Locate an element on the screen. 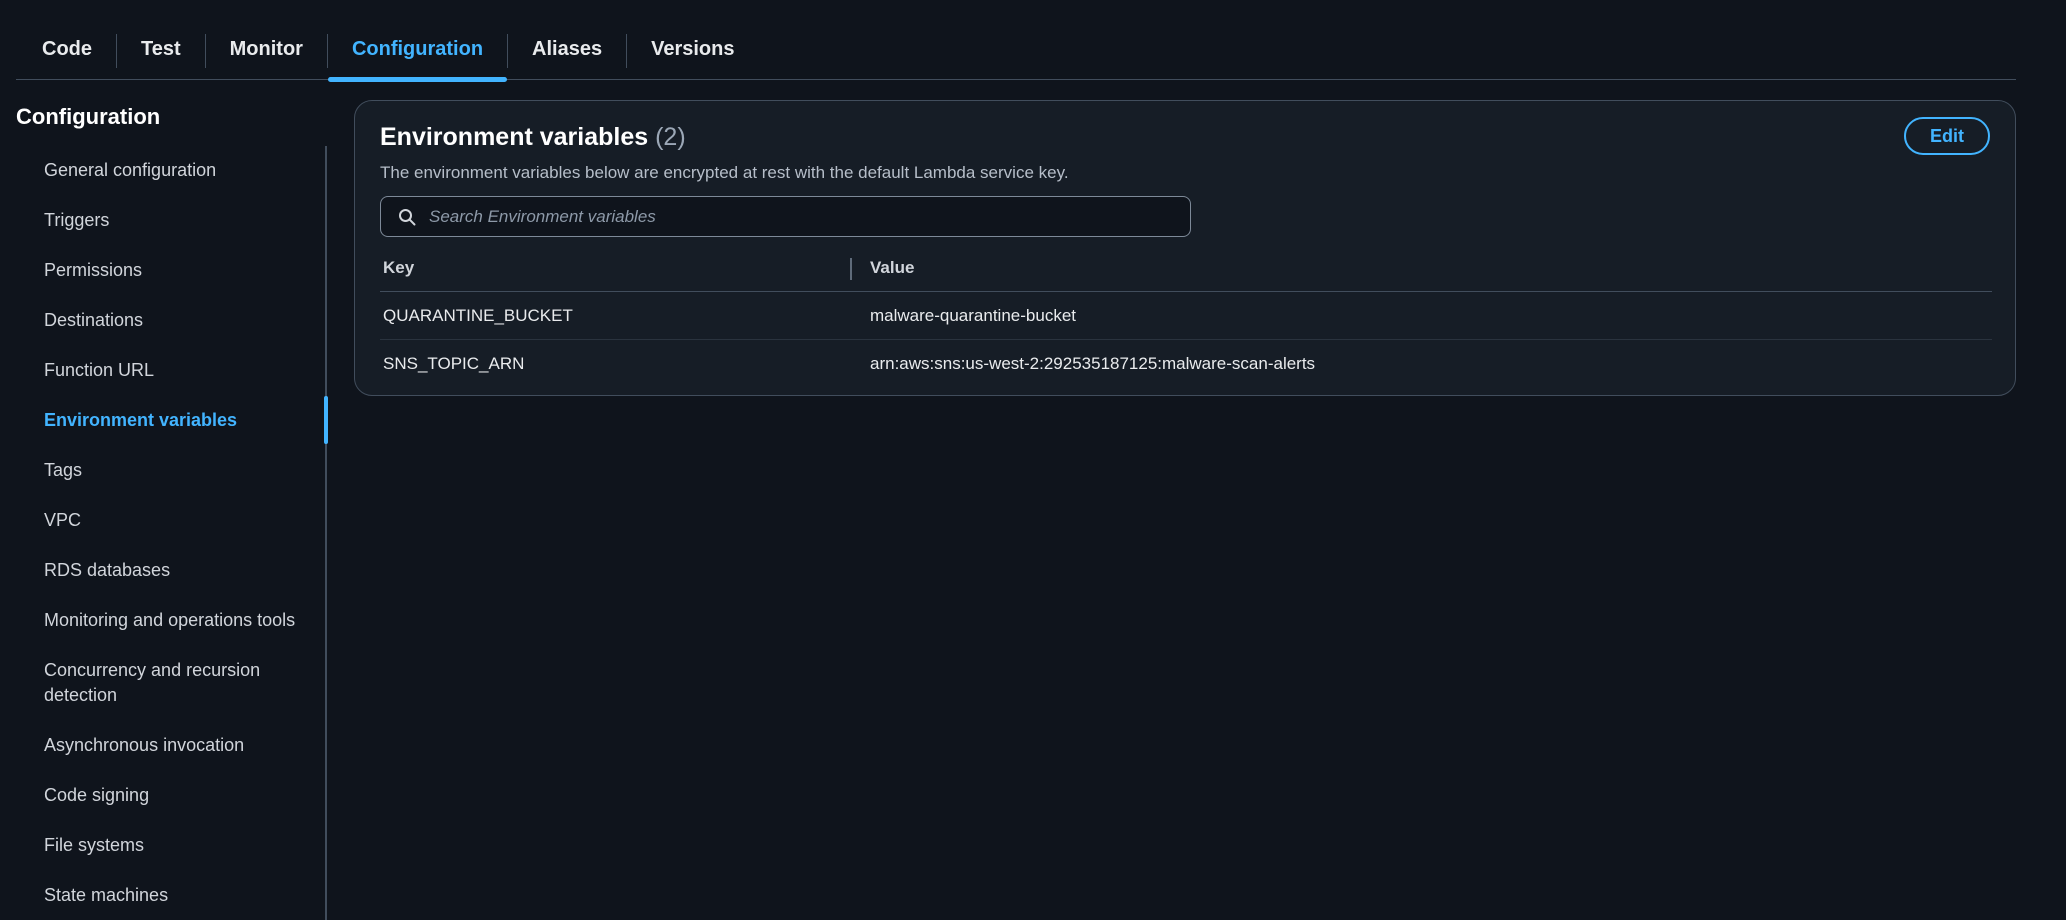 The width and height of the screenshot is (2066, 920). panel-title-text: Environment variables is located at coordinates (514, 137).